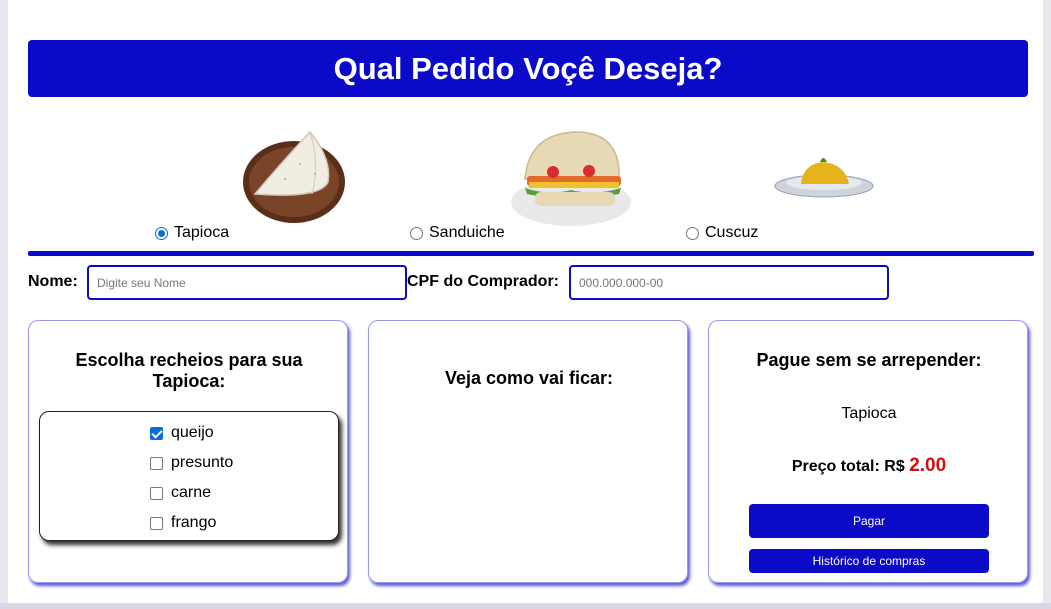  Describe the element at coordinates (156, 463) in the screenshot. I see `presunto-checkbox` at that location.